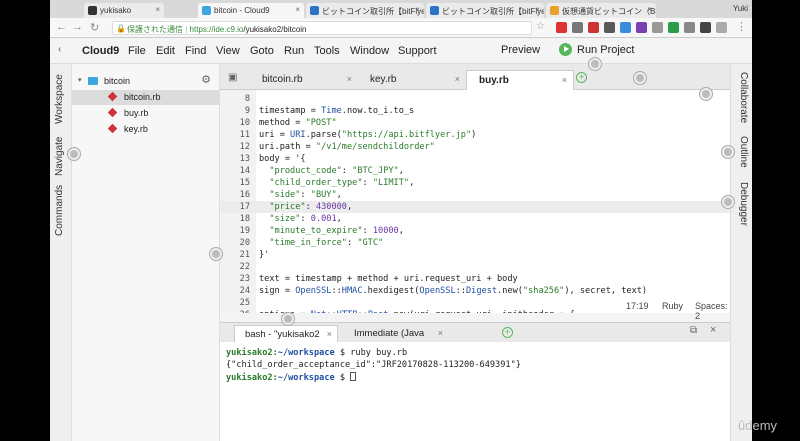 The height and width of the screenshot is (441, 800). I want to click on menu-tools: Tools, so click(327, 51).